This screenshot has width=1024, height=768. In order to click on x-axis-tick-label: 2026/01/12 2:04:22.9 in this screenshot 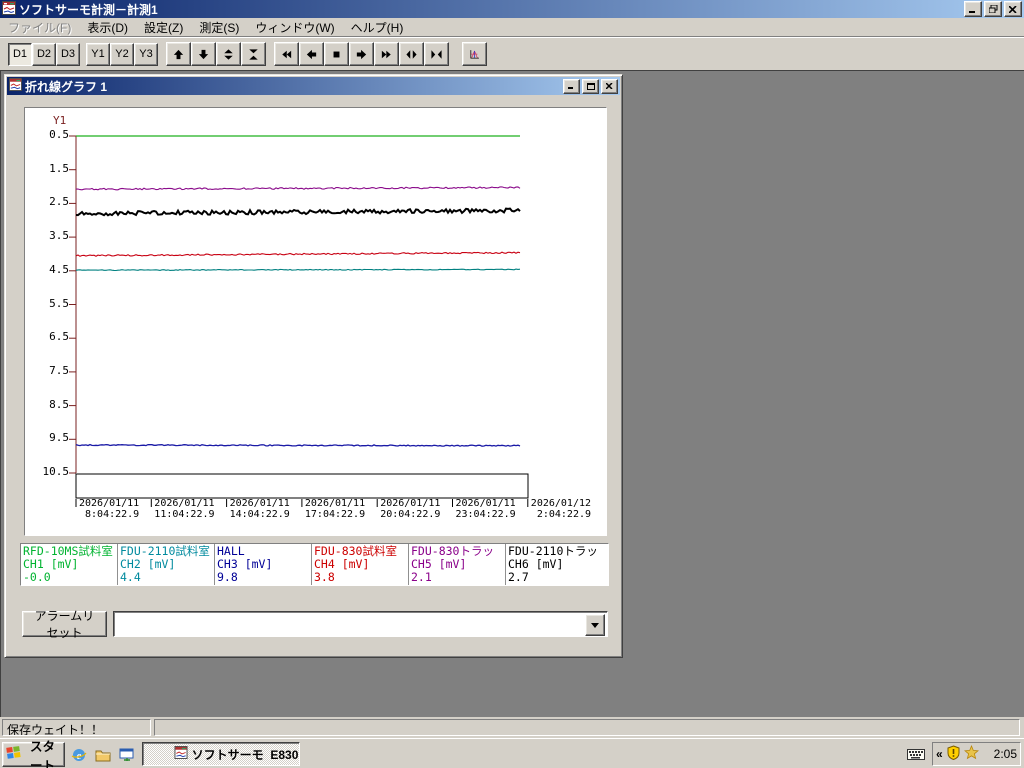, I will do `click(561, 509)`.